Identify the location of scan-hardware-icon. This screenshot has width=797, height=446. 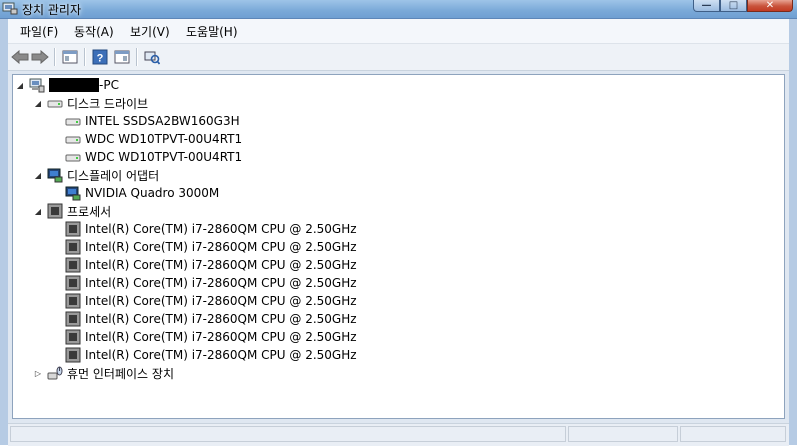
(152, 58).